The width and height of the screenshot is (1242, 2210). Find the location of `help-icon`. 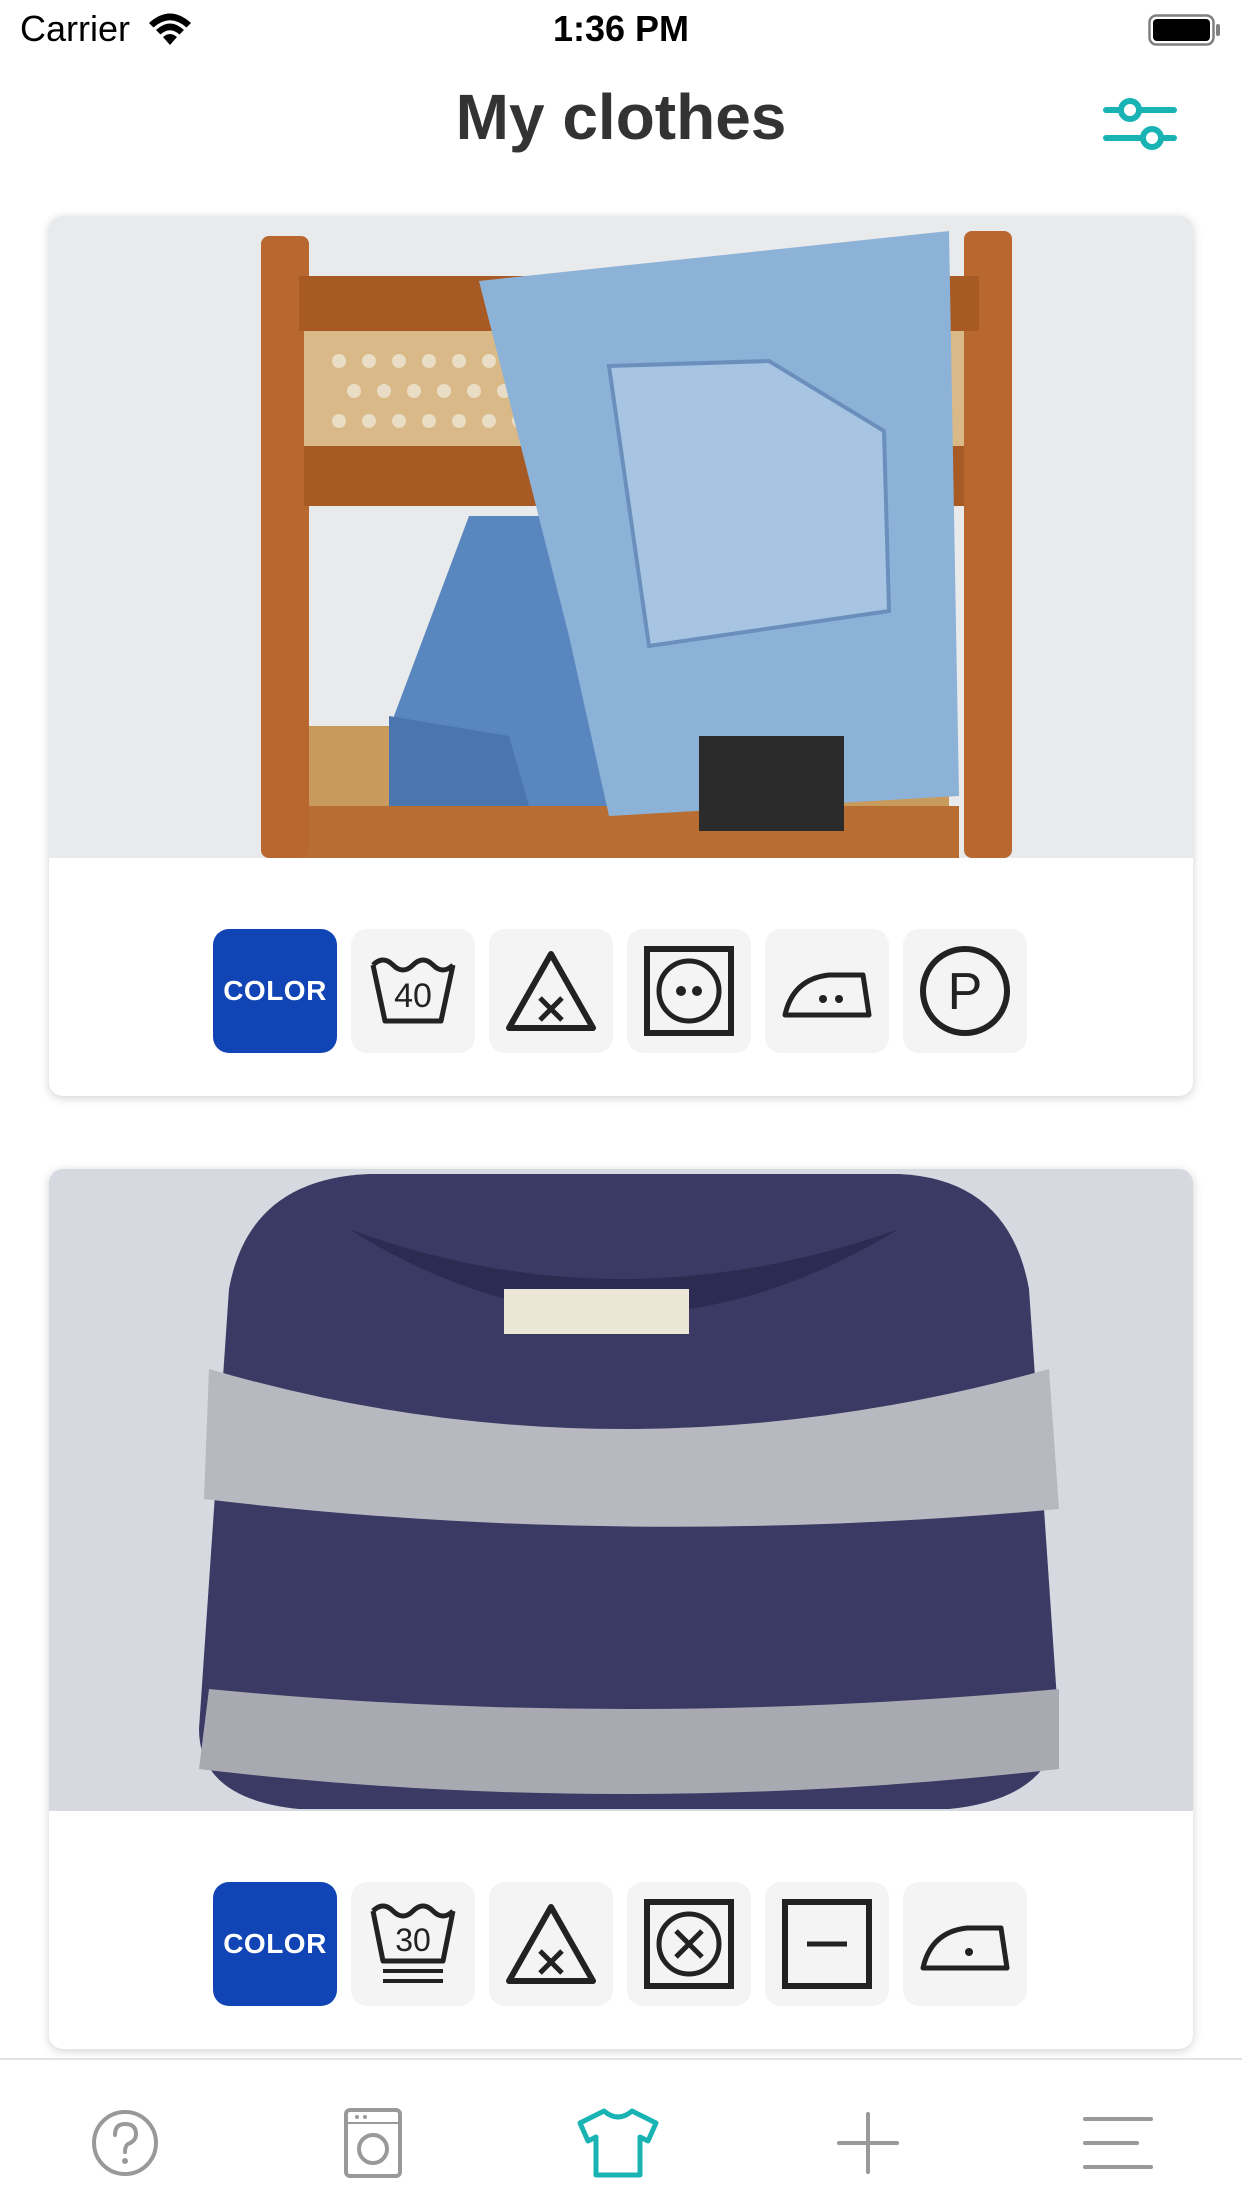

help-icon is located at coordinates (125, 2143).